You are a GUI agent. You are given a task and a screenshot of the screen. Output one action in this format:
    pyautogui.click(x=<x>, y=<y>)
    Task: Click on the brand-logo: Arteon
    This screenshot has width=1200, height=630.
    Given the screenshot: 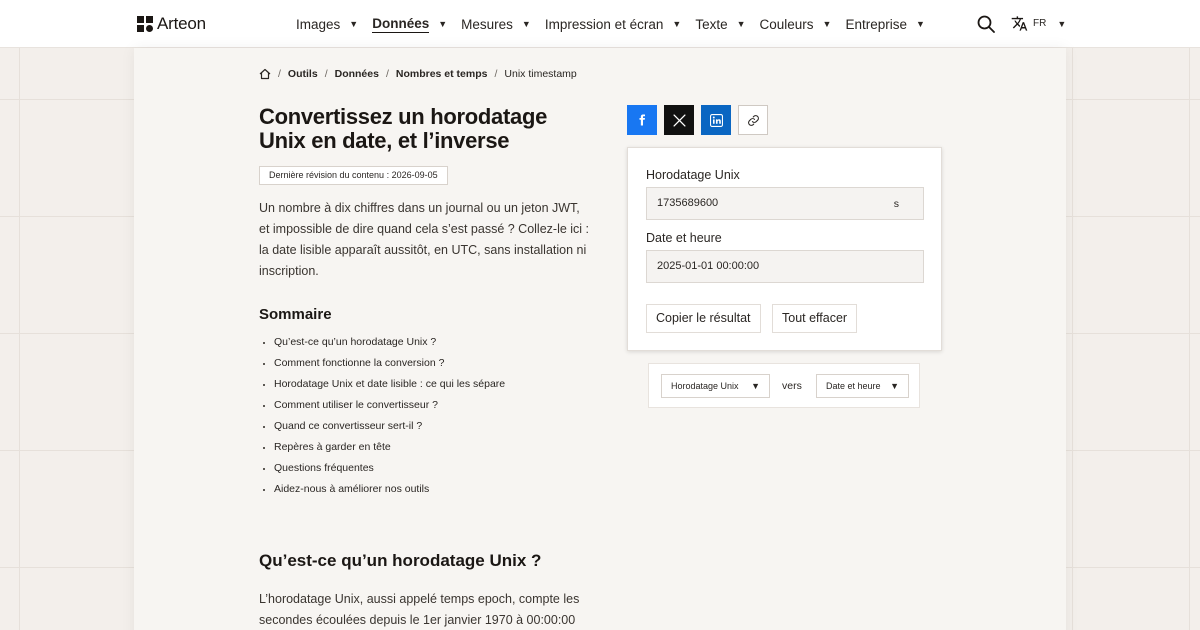 What is the action you would take?
    pyautogui.click(x=171, y=24)
    